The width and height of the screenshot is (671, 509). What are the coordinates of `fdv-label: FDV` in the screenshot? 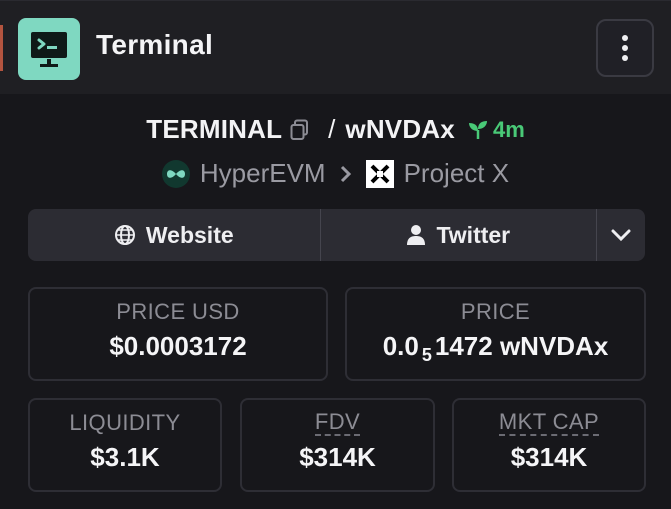 It's located at (337, 422).